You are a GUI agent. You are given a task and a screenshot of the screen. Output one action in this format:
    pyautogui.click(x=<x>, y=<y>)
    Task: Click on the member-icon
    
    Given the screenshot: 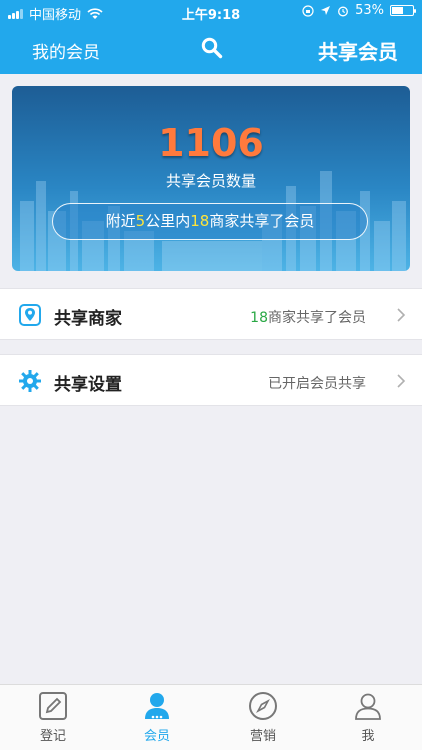 What is the action you would take?
    pyautogui.click(x=157, y=706)
    